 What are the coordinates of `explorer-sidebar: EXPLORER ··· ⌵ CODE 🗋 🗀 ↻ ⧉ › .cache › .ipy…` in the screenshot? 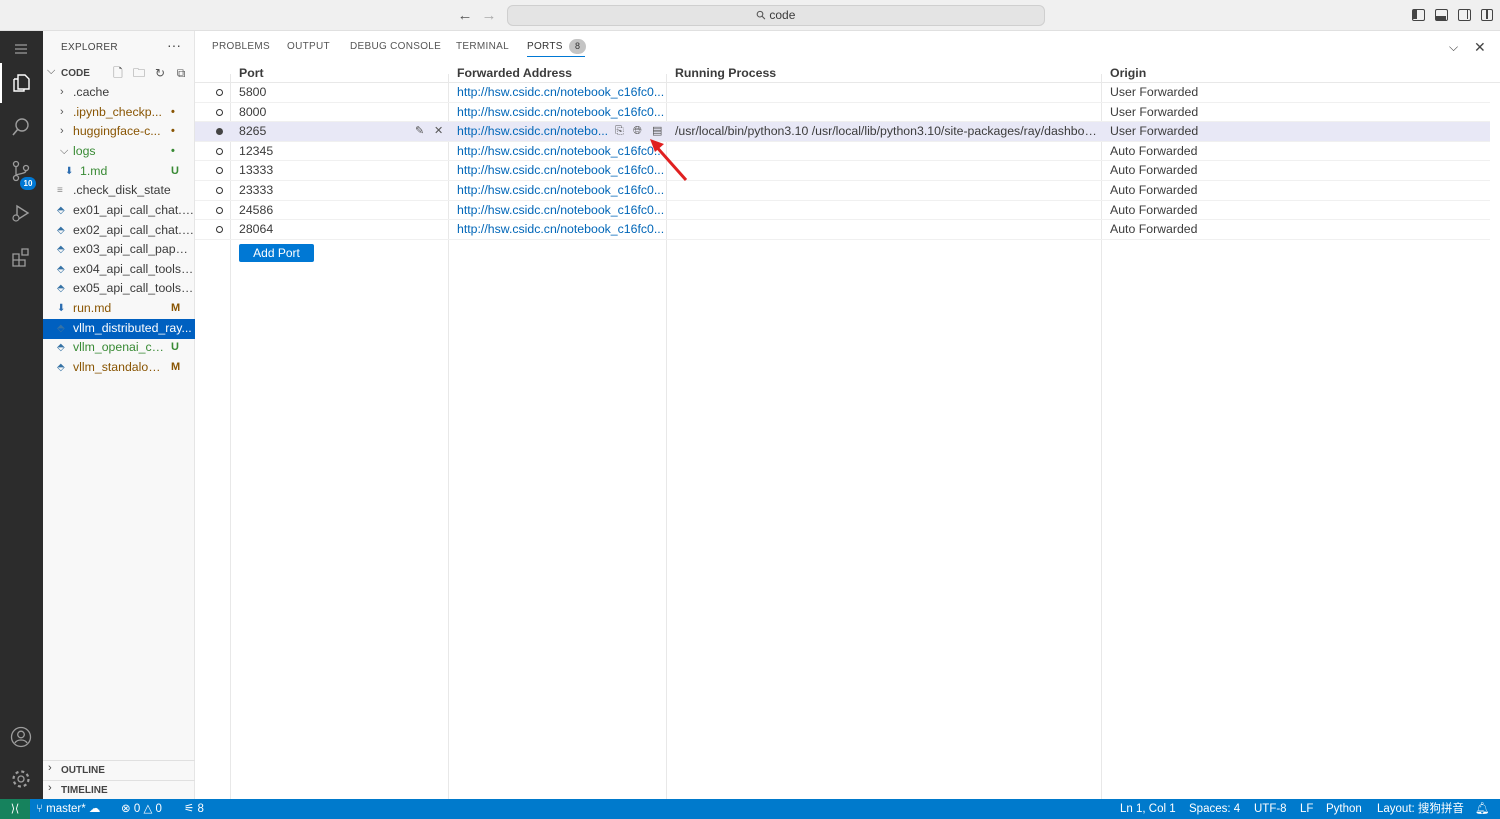 It's located at (119, 415).